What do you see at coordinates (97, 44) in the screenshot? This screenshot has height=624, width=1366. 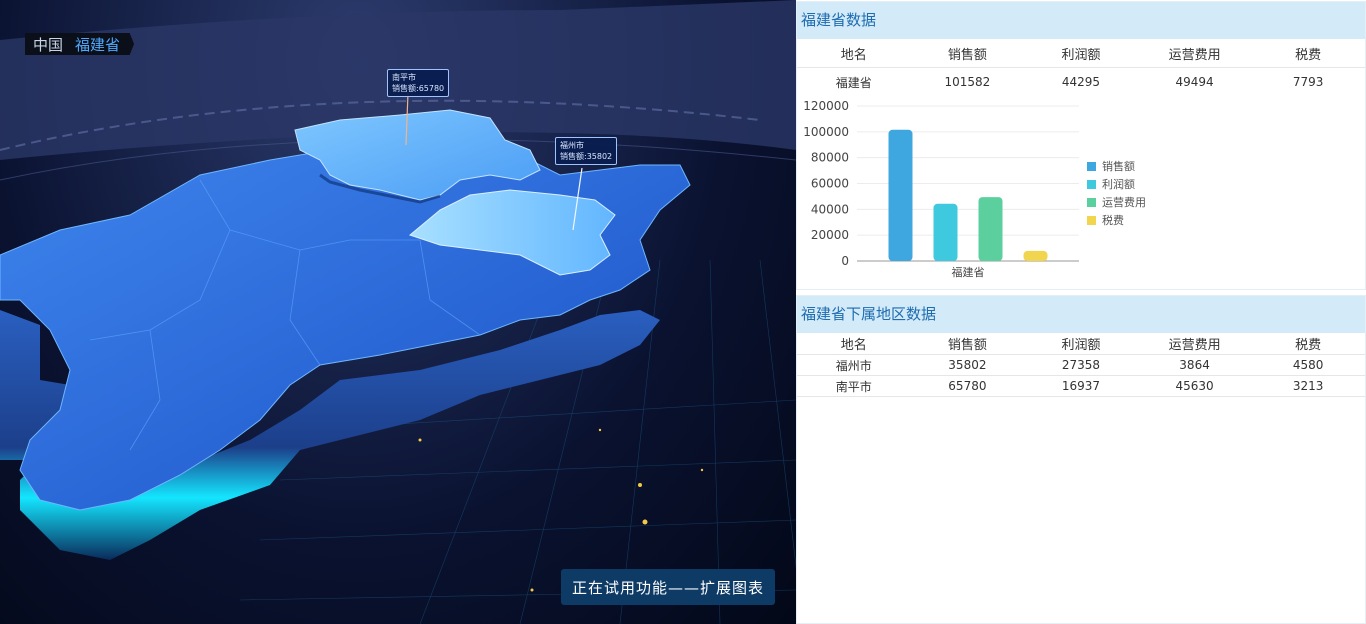 I see `breadcrumb-fujian: 福建省` at bounding box center [97, 44].